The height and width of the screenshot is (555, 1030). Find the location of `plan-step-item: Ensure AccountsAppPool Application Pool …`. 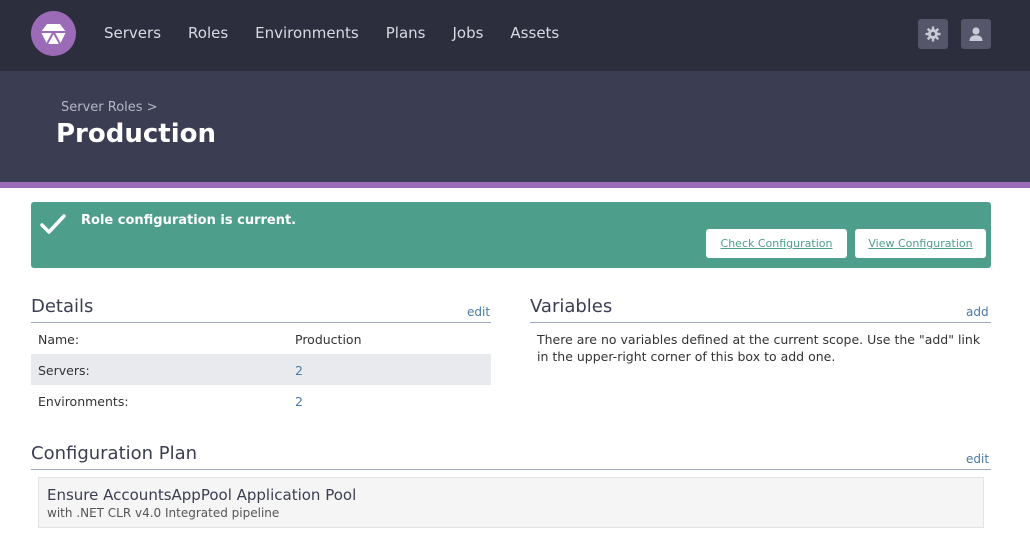

plan-step-item: Ensure AccountsAppPool Application Pool … is located at coordinates (511, 502).